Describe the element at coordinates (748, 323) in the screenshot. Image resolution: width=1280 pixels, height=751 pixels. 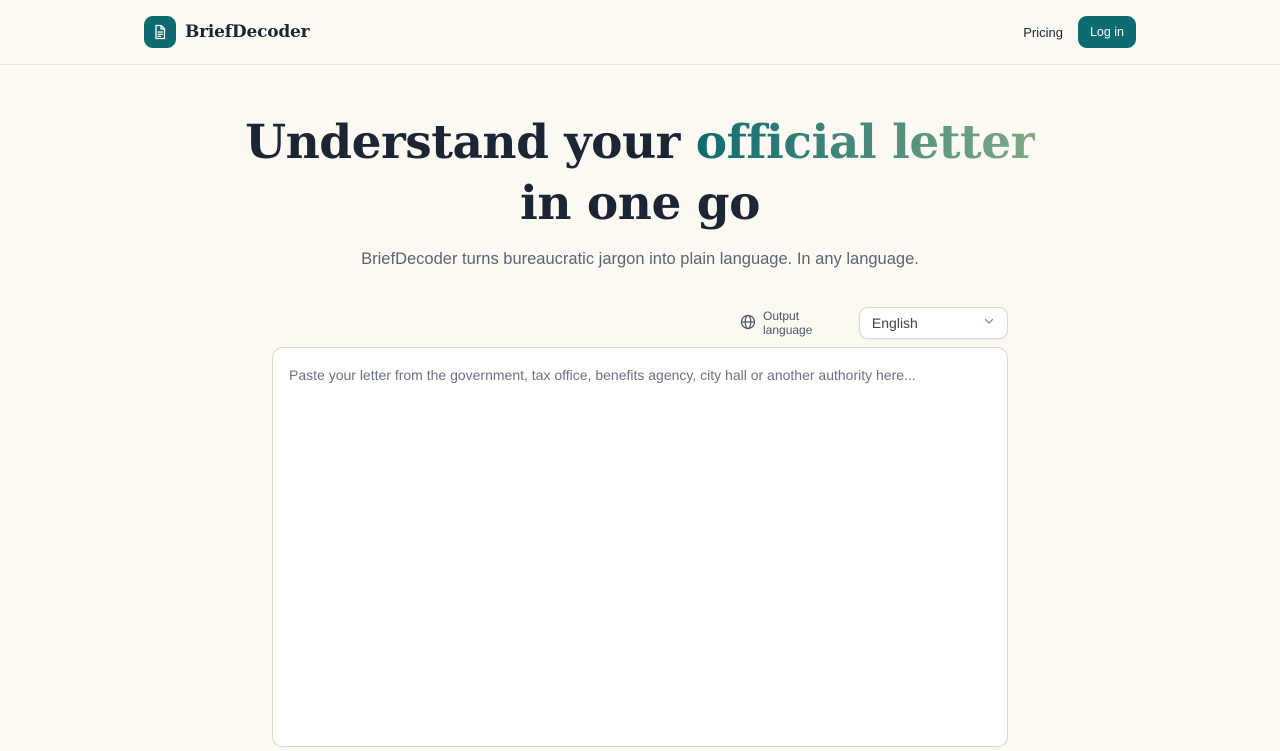
I see `globe-icon` at that location.